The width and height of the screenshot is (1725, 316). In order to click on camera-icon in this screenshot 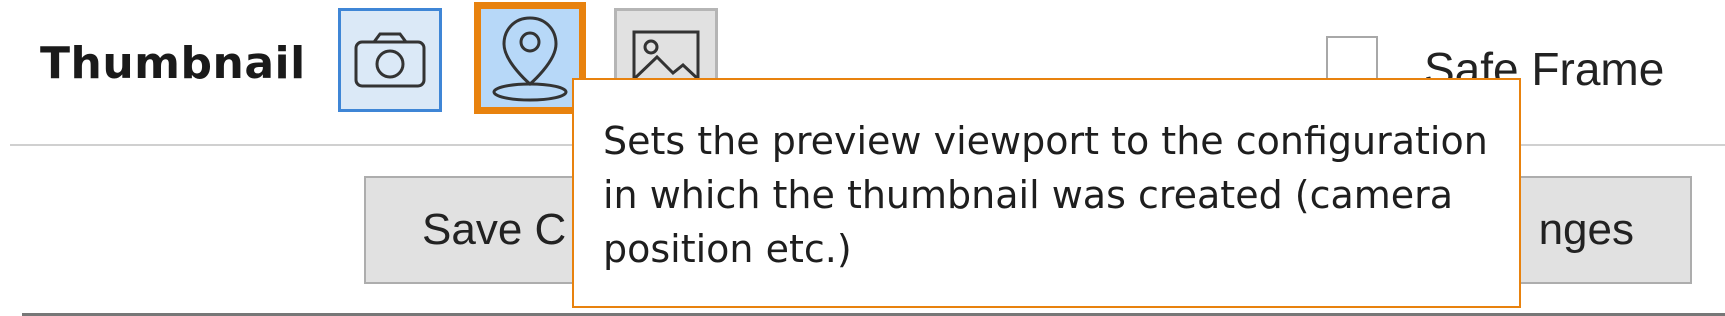, I will do `click(390, 60)`.